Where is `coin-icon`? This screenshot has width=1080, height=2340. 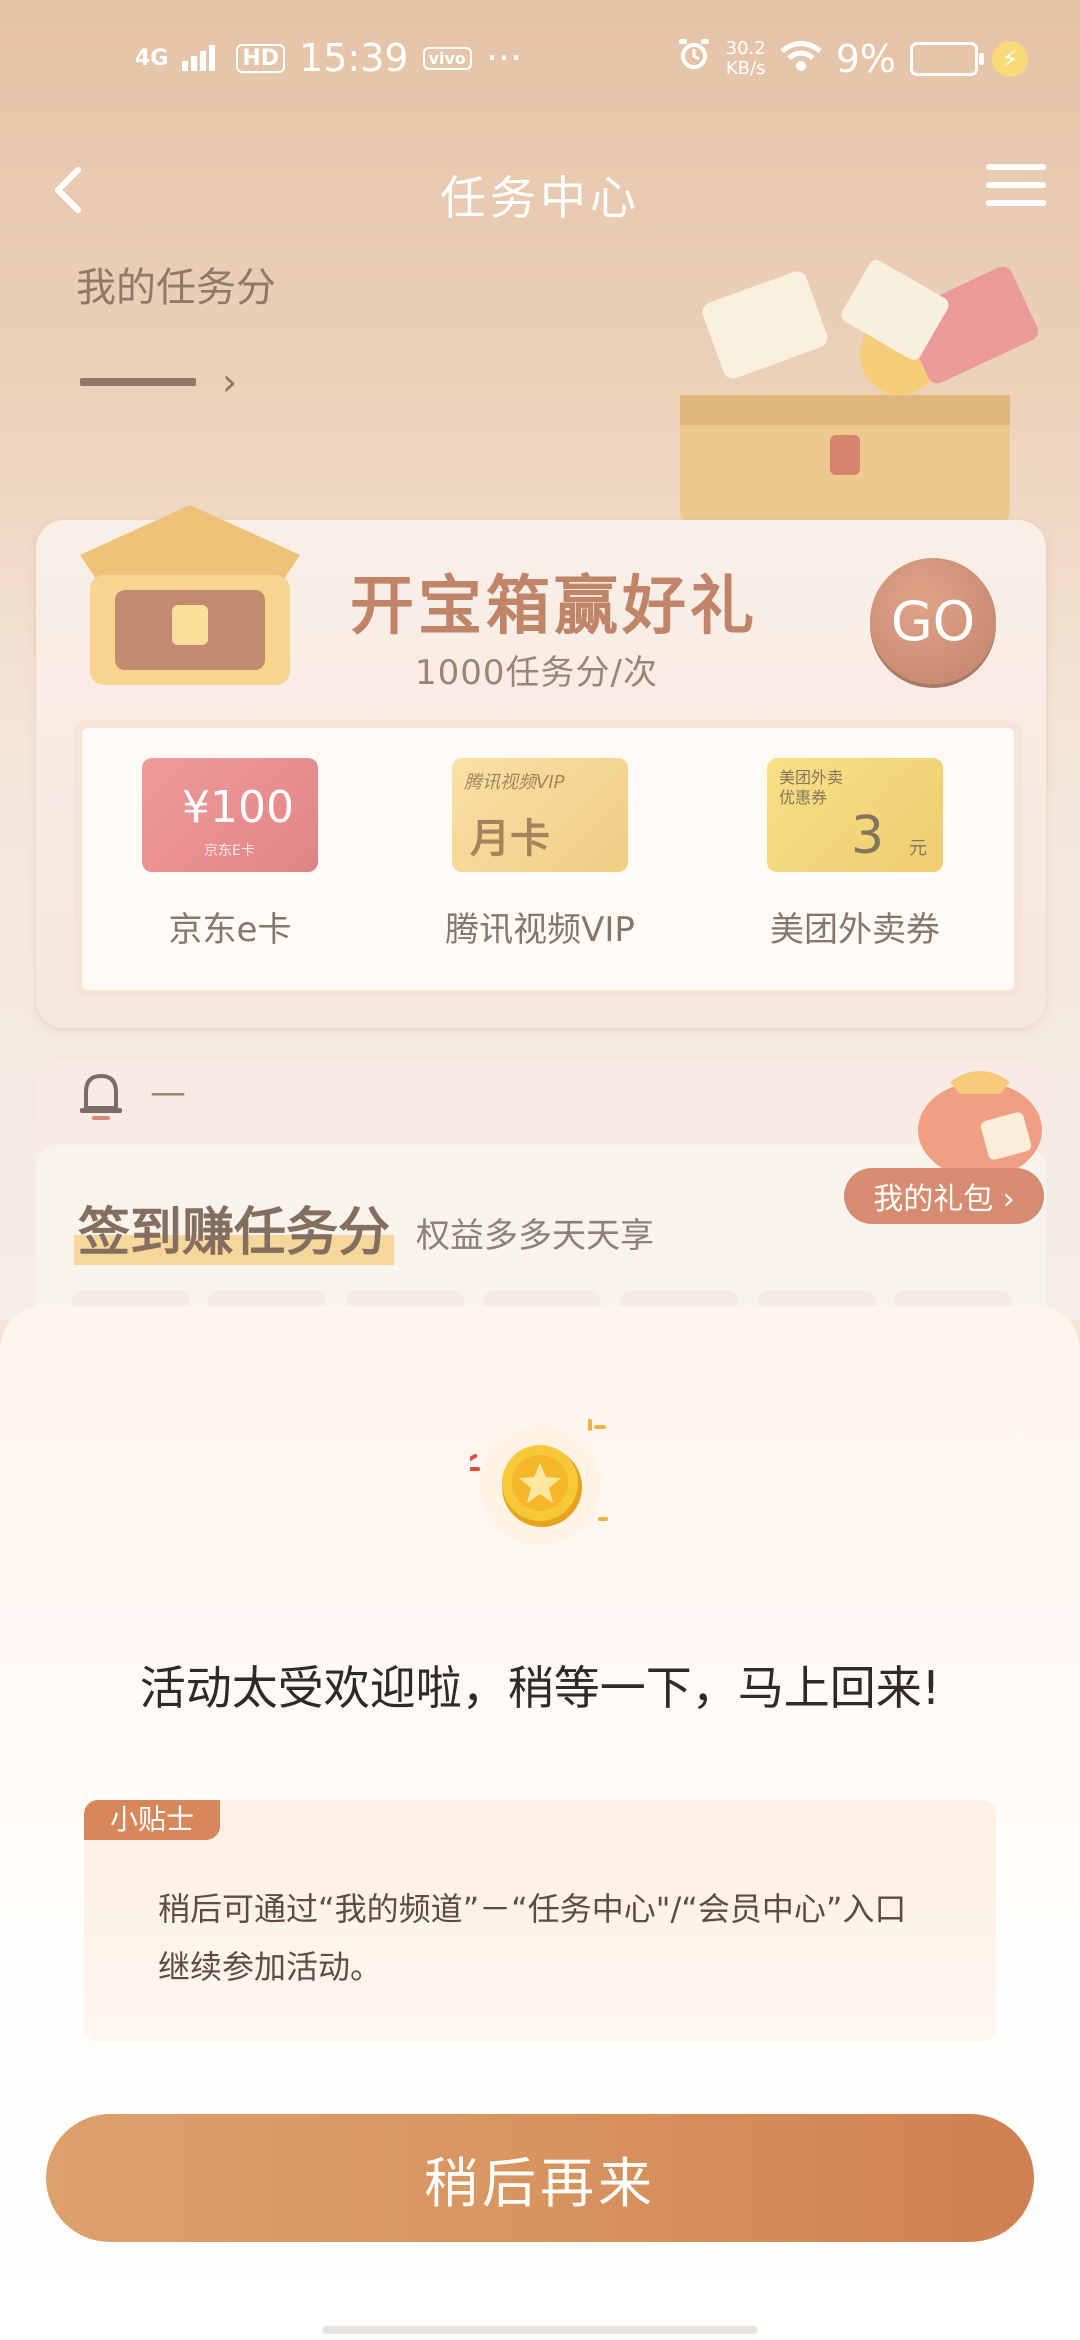
coin-icon is located at coordinates (537, 1480).